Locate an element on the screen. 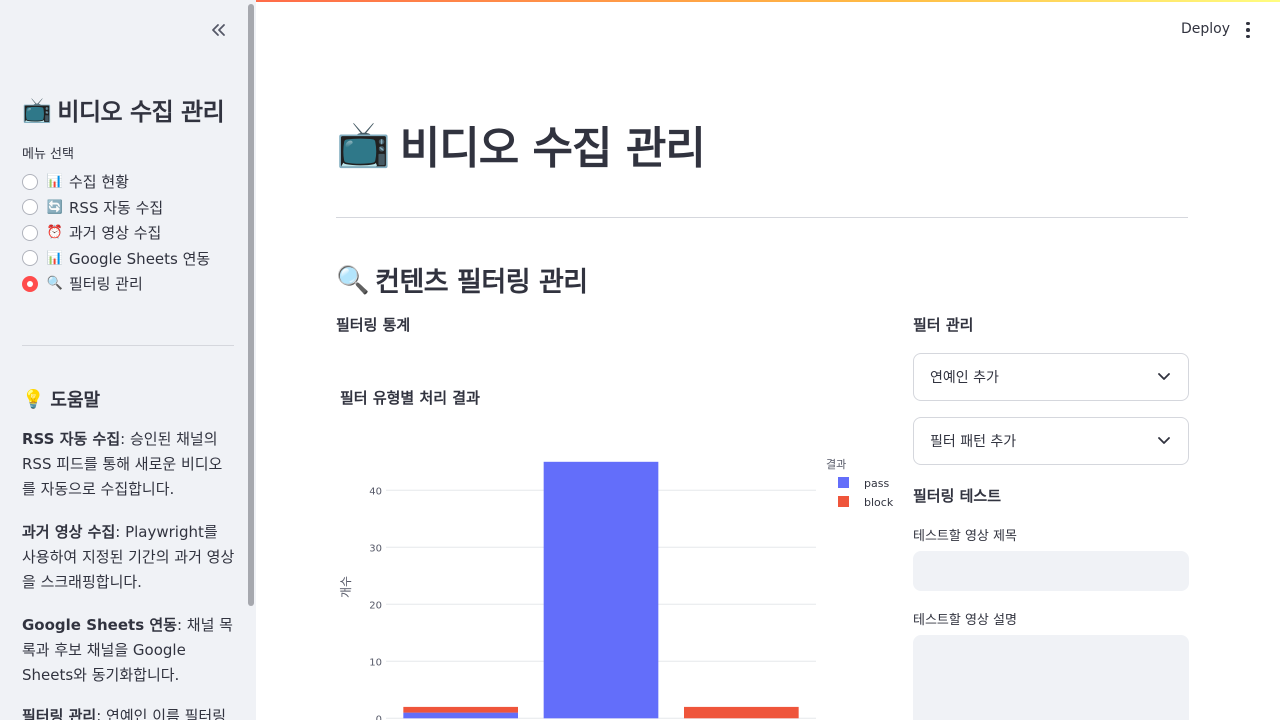 The image size is (1280, 720). add-filter-pattern-expander: 필터 패턴 추가 is located at coordinates (1051, 441).